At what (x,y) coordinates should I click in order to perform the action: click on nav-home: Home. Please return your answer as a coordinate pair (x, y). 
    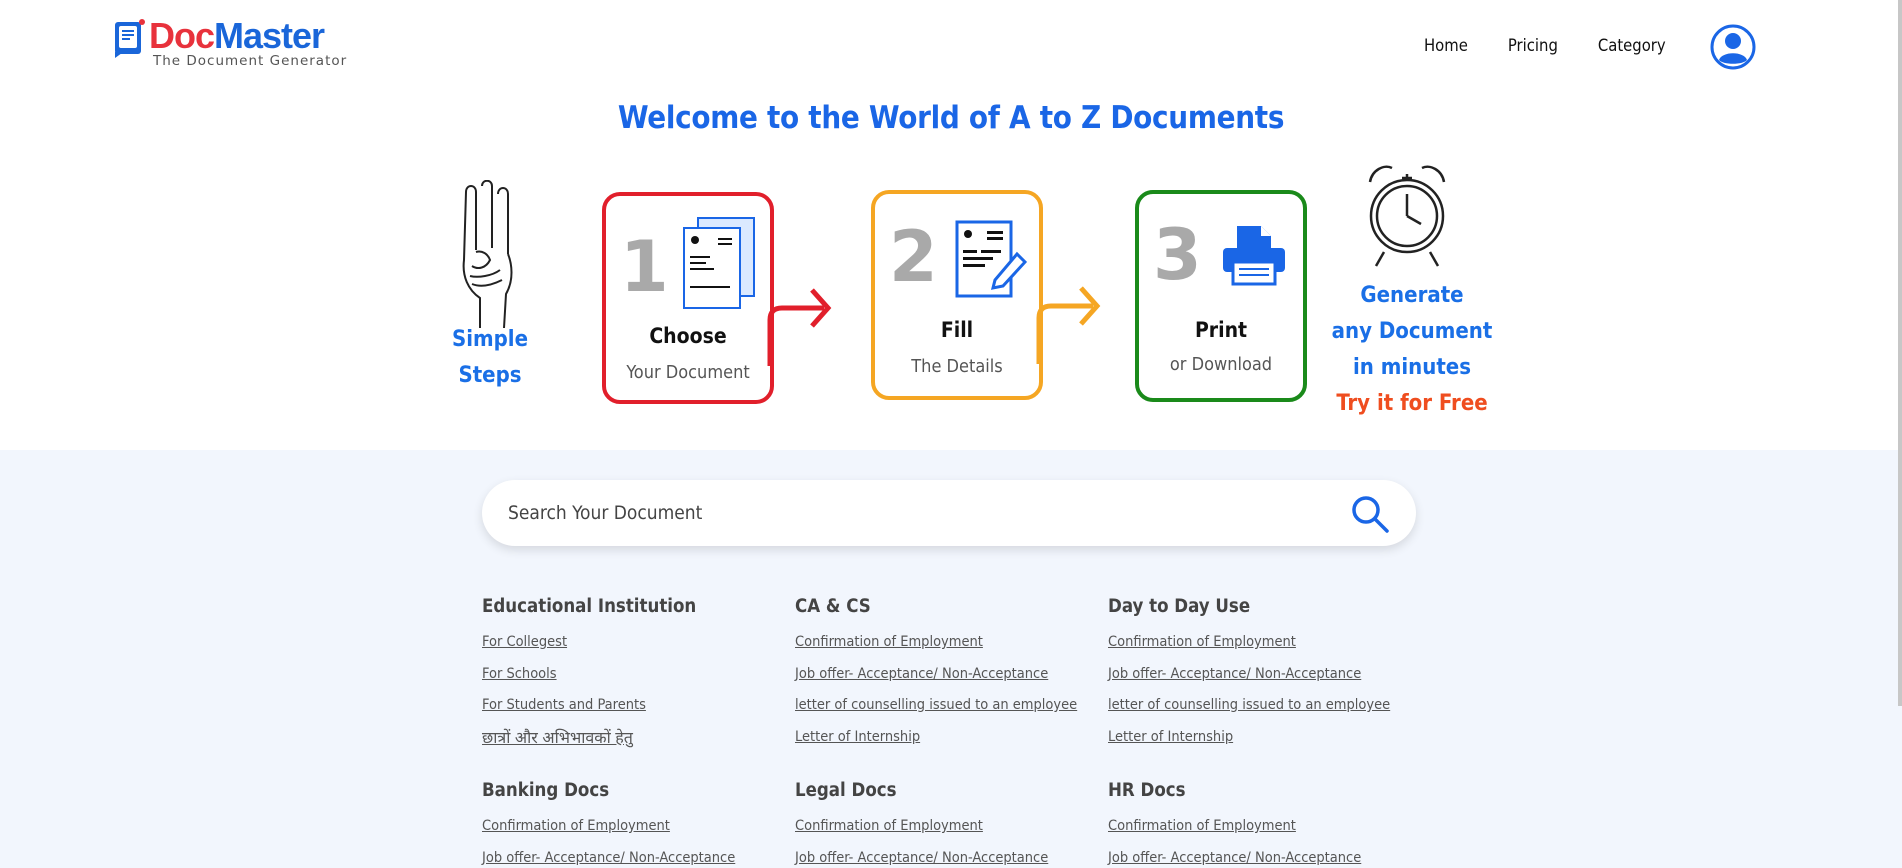
    Looking at the image, I should click on (1446, 45).